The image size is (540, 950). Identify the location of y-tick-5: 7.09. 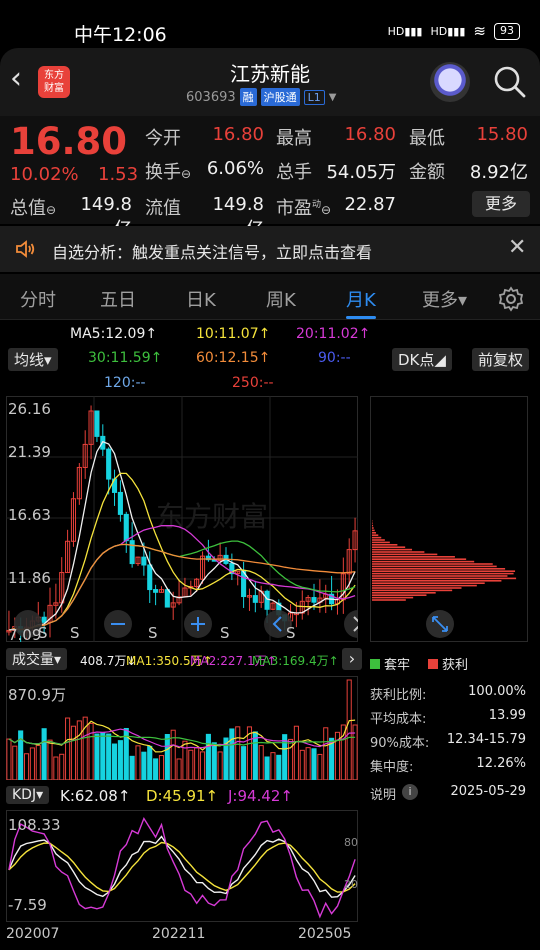
(25, 635).